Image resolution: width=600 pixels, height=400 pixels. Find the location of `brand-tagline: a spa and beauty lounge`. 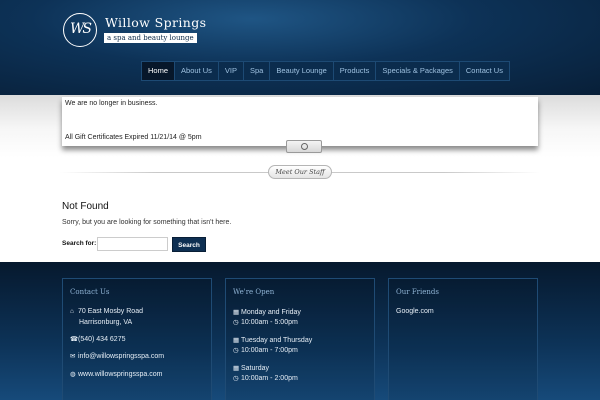

brand-tagline: a spa and beauty lounge is located at coordinates (150, 38).